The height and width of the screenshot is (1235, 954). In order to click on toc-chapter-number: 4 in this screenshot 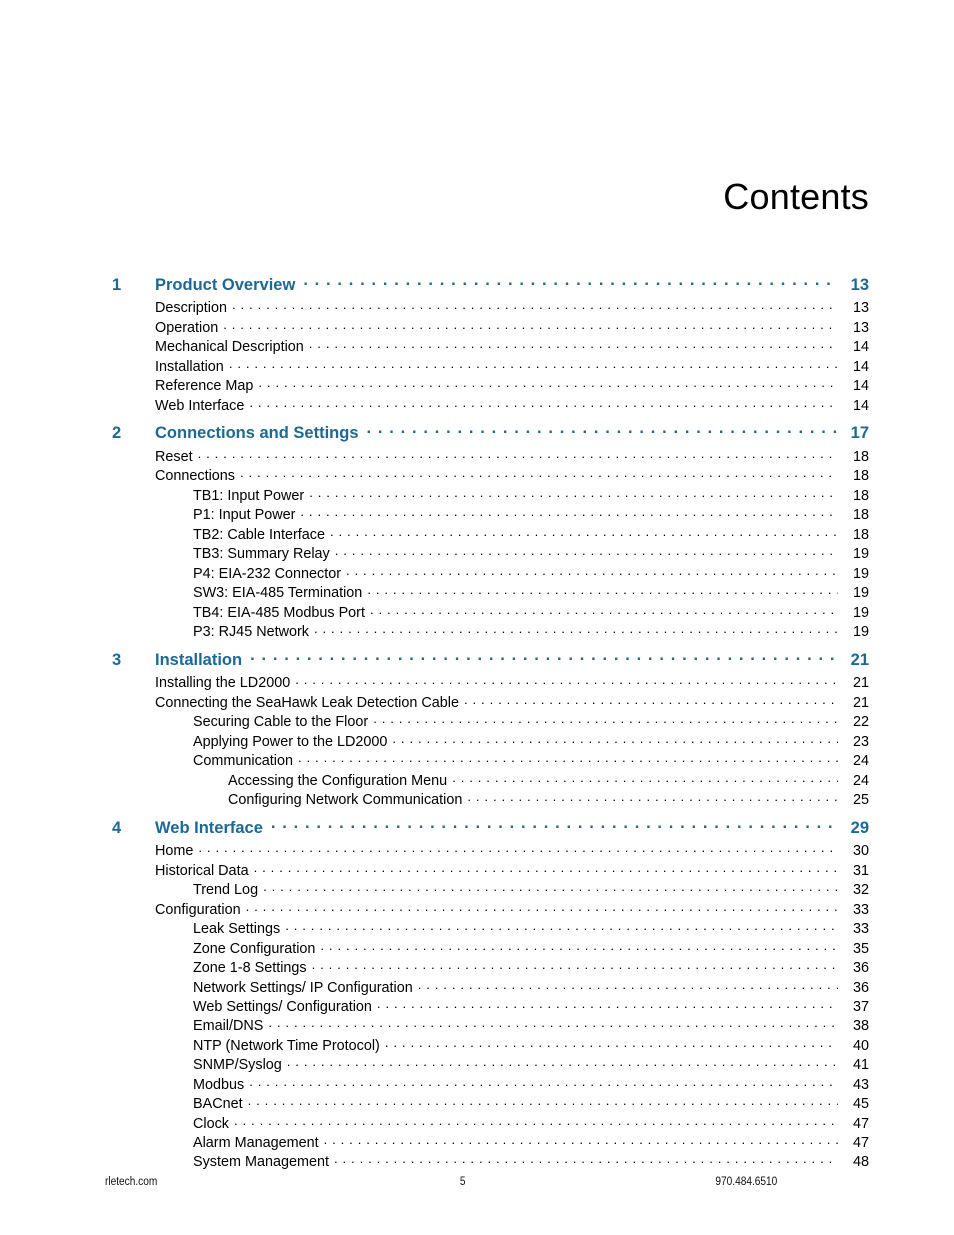, I will do `click(117, 827)`.